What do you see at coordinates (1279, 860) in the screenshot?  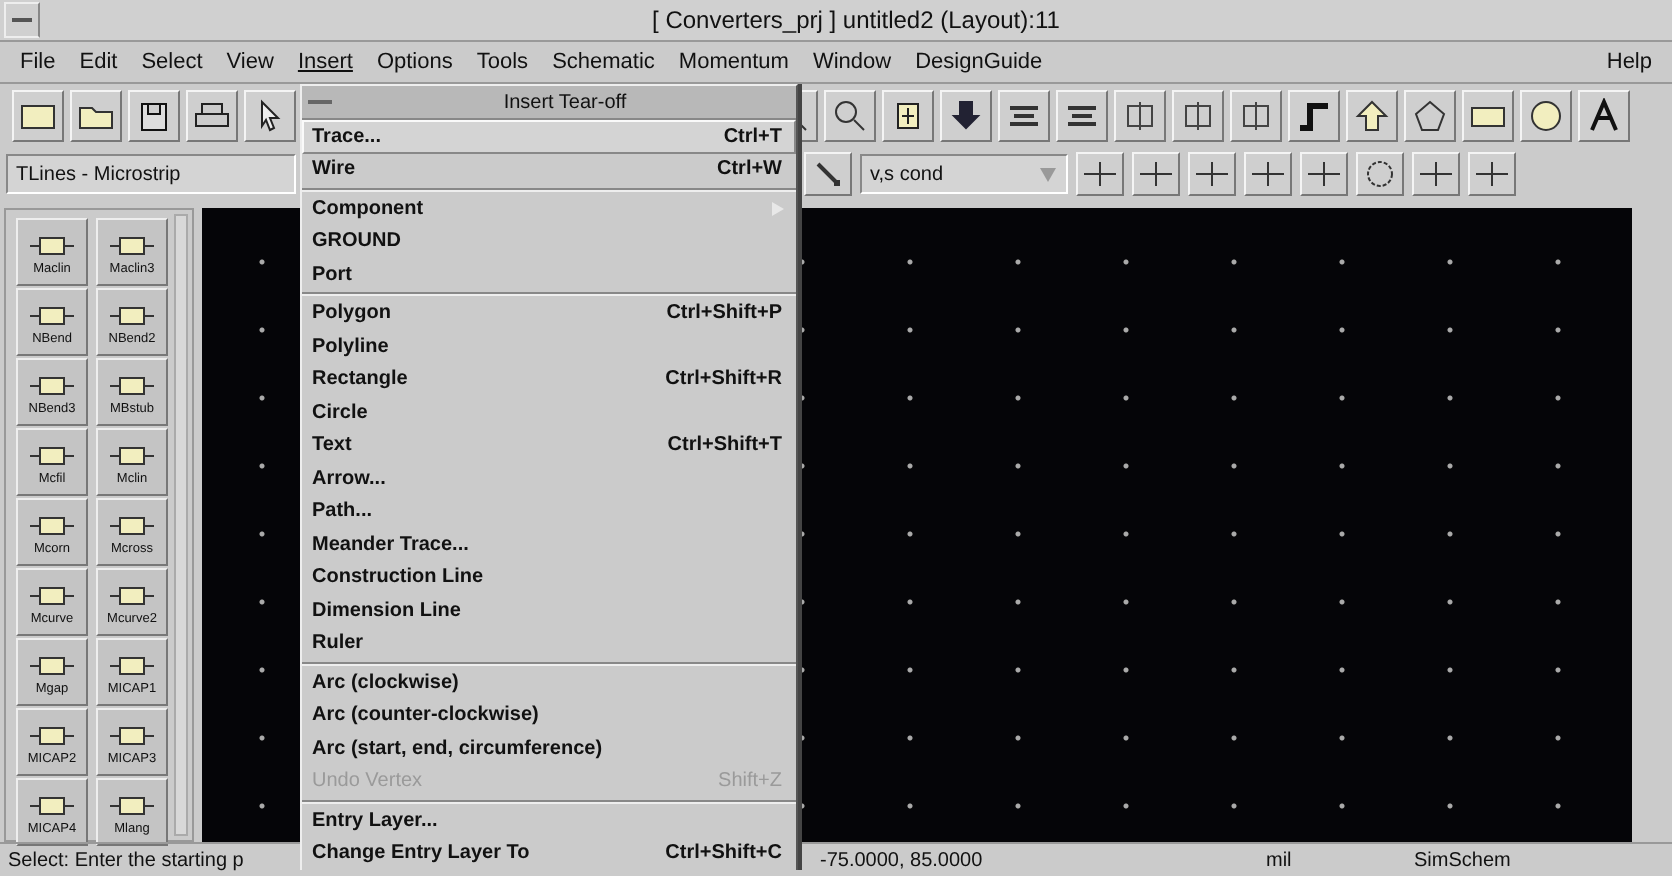 I see `units-label: mil` at bounding box center [1279, 860].